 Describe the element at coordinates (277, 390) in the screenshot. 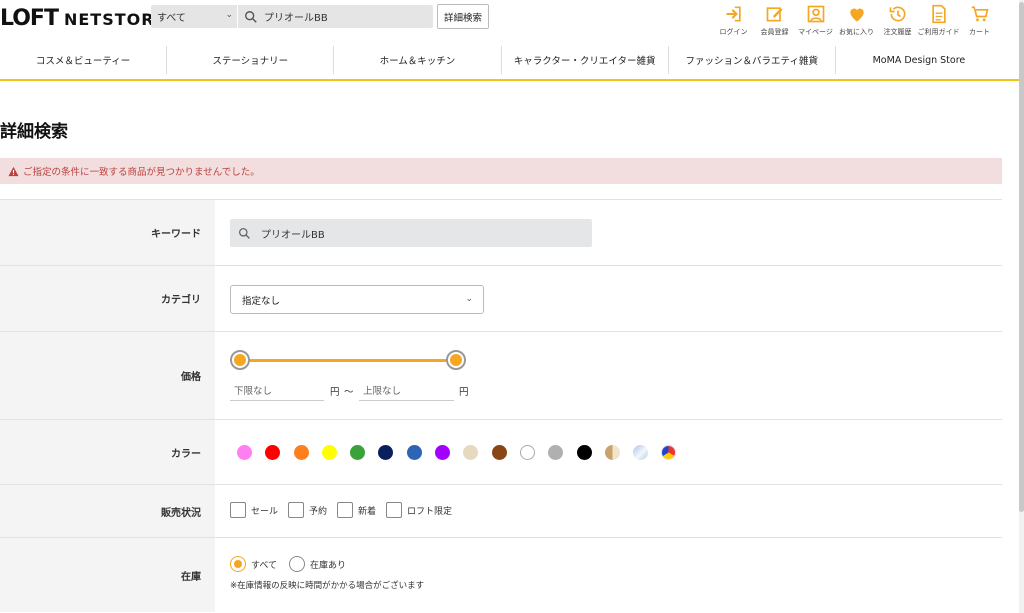

I see `price-min-input: 下限なし` at that location.